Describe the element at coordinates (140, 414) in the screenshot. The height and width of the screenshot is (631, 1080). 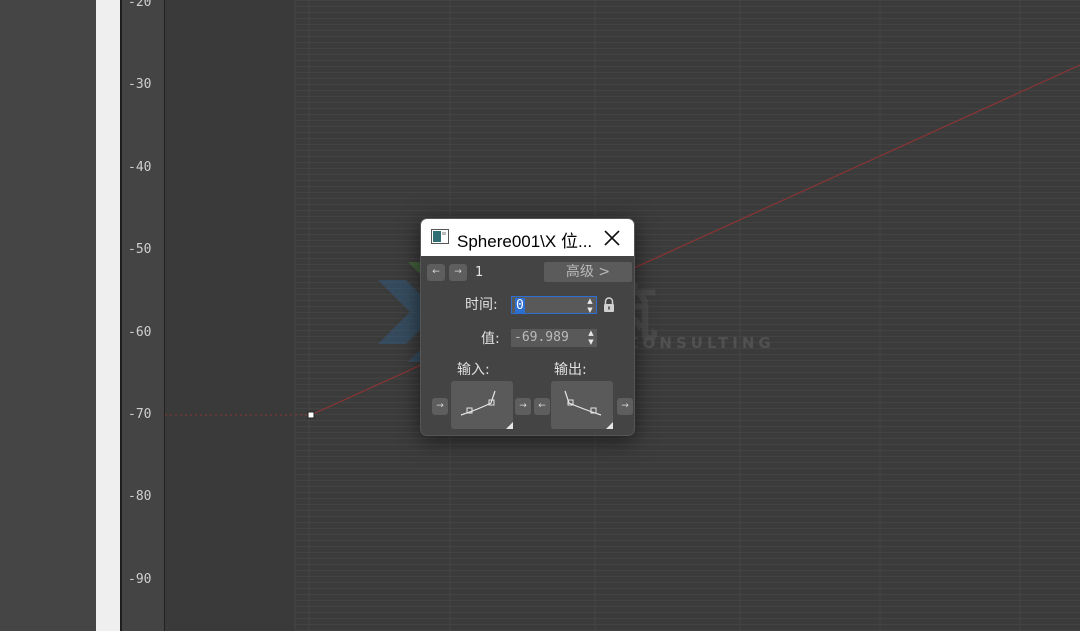
I see `ruler-tick-label: -70` at that location.